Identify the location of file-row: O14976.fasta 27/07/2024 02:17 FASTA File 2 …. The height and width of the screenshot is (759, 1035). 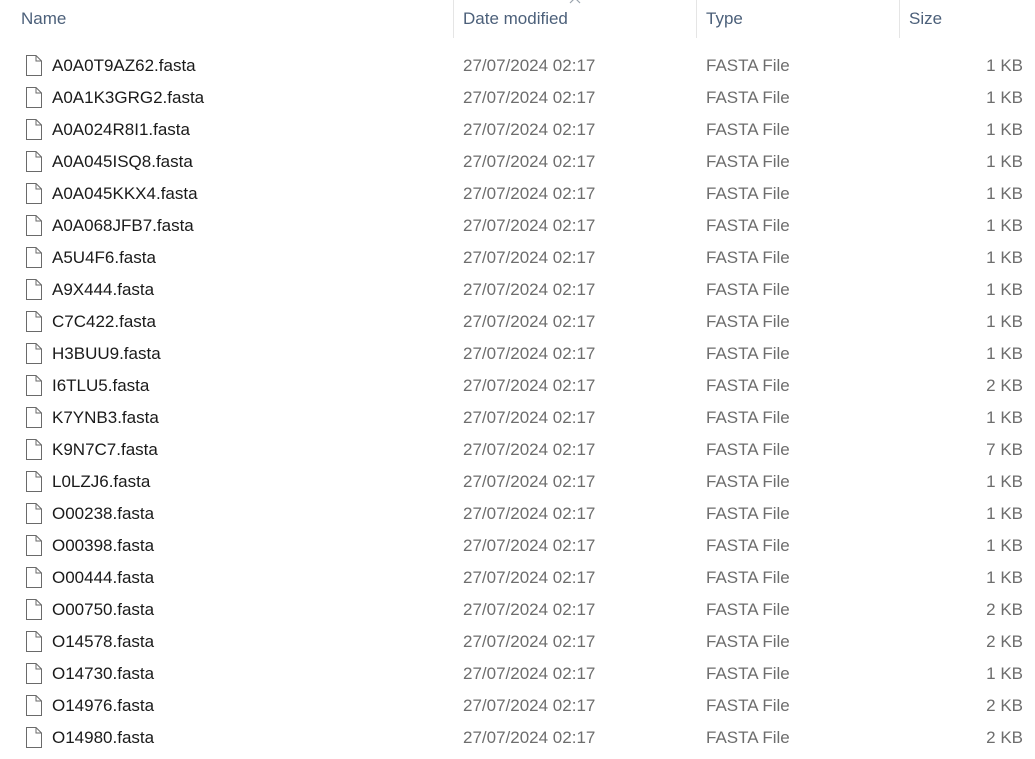
(517, 706).